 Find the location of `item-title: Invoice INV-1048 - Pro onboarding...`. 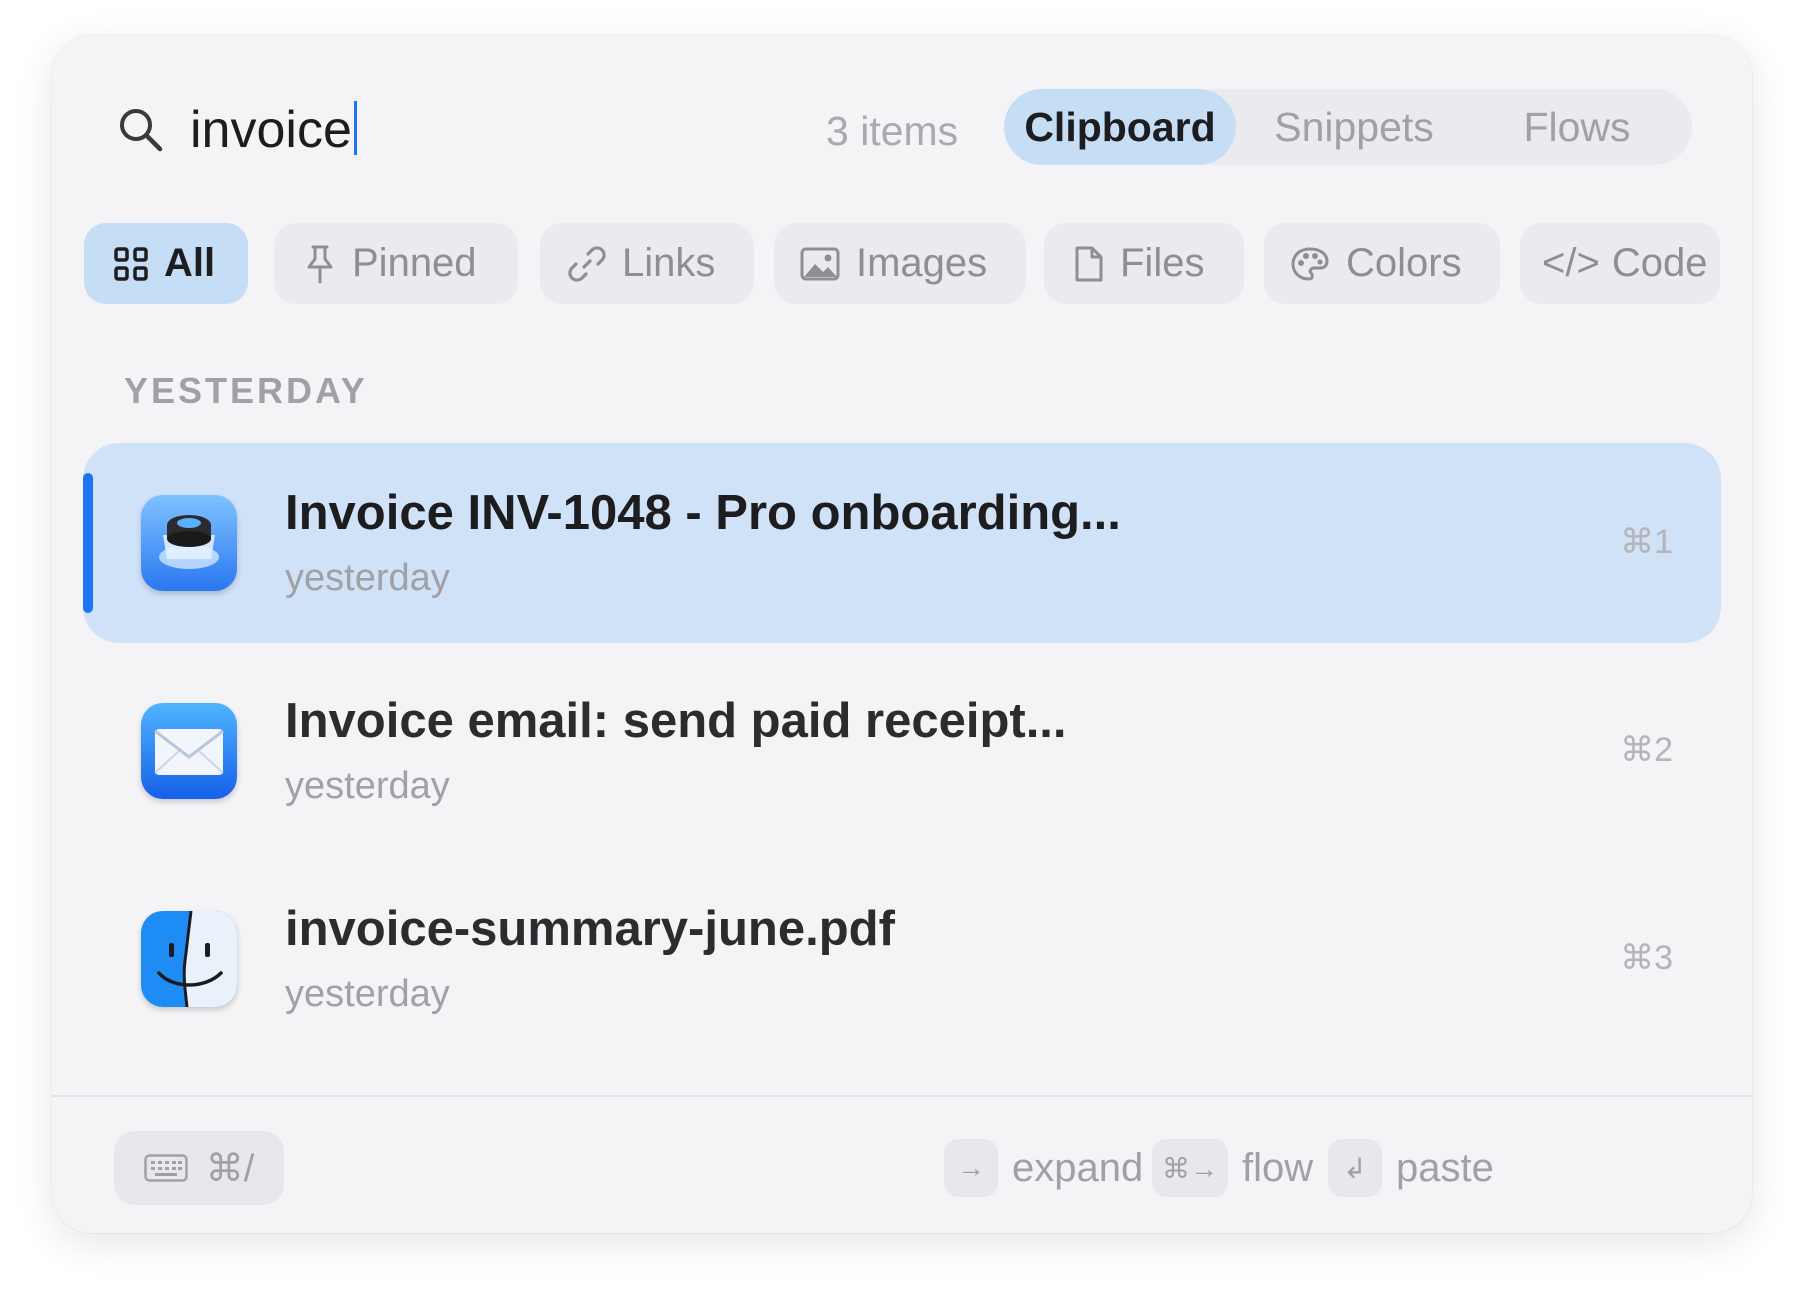

item-title: Invoice INV-1048 - Pro onboarding... is located at coordinates (703, 513).